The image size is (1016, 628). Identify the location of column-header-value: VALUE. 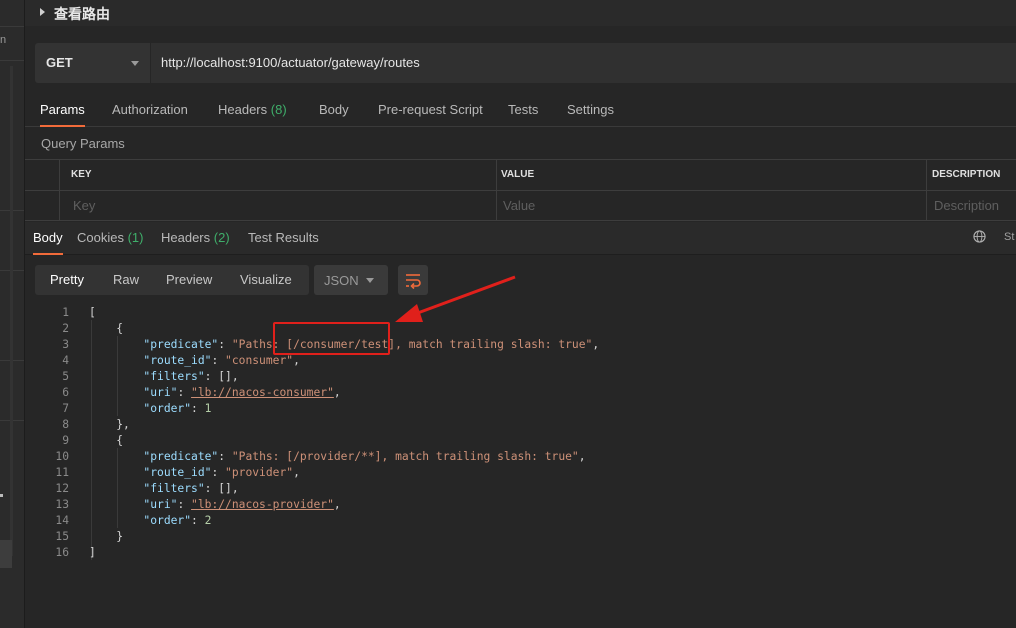
(518, 174).